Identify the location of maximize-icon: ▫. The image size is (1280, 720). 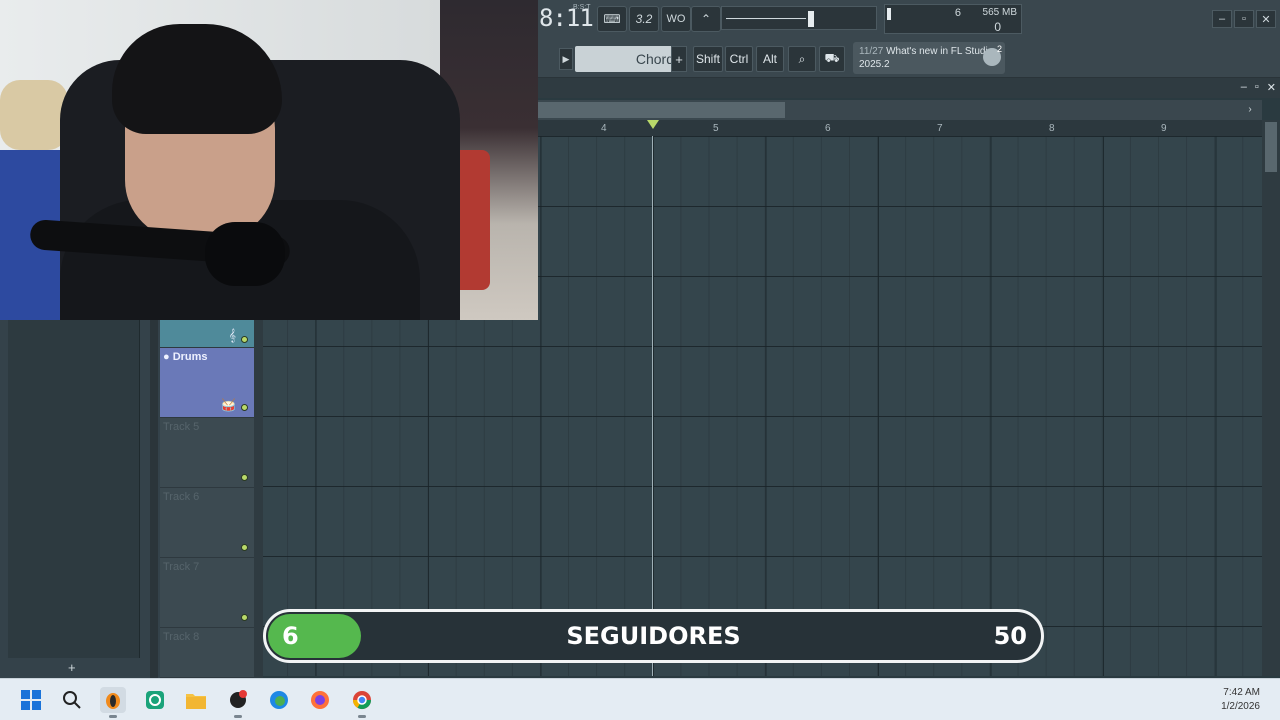
(1244, 19).